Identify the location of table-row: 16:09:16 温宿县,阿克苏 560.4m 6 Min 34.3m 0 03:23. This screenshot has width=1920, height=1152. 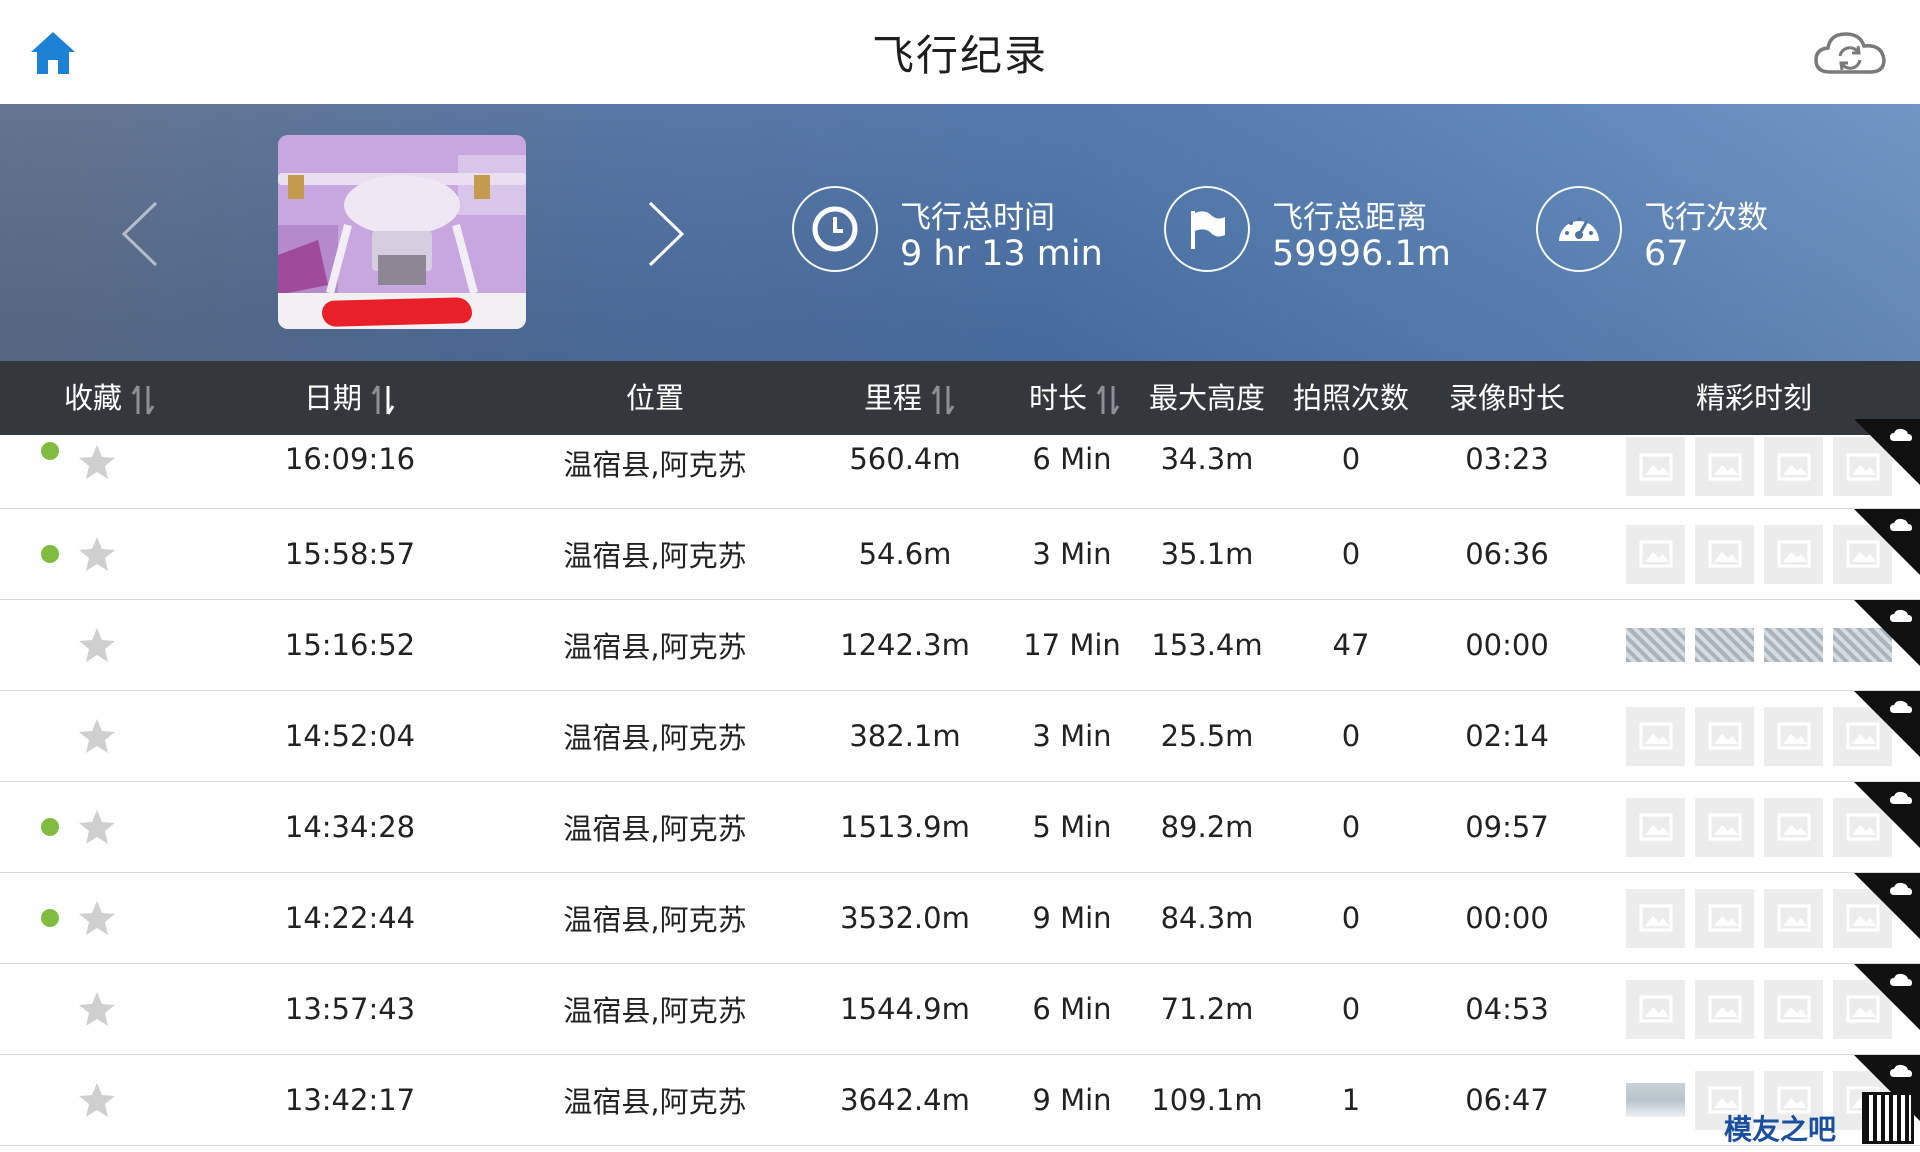
(960, 464).